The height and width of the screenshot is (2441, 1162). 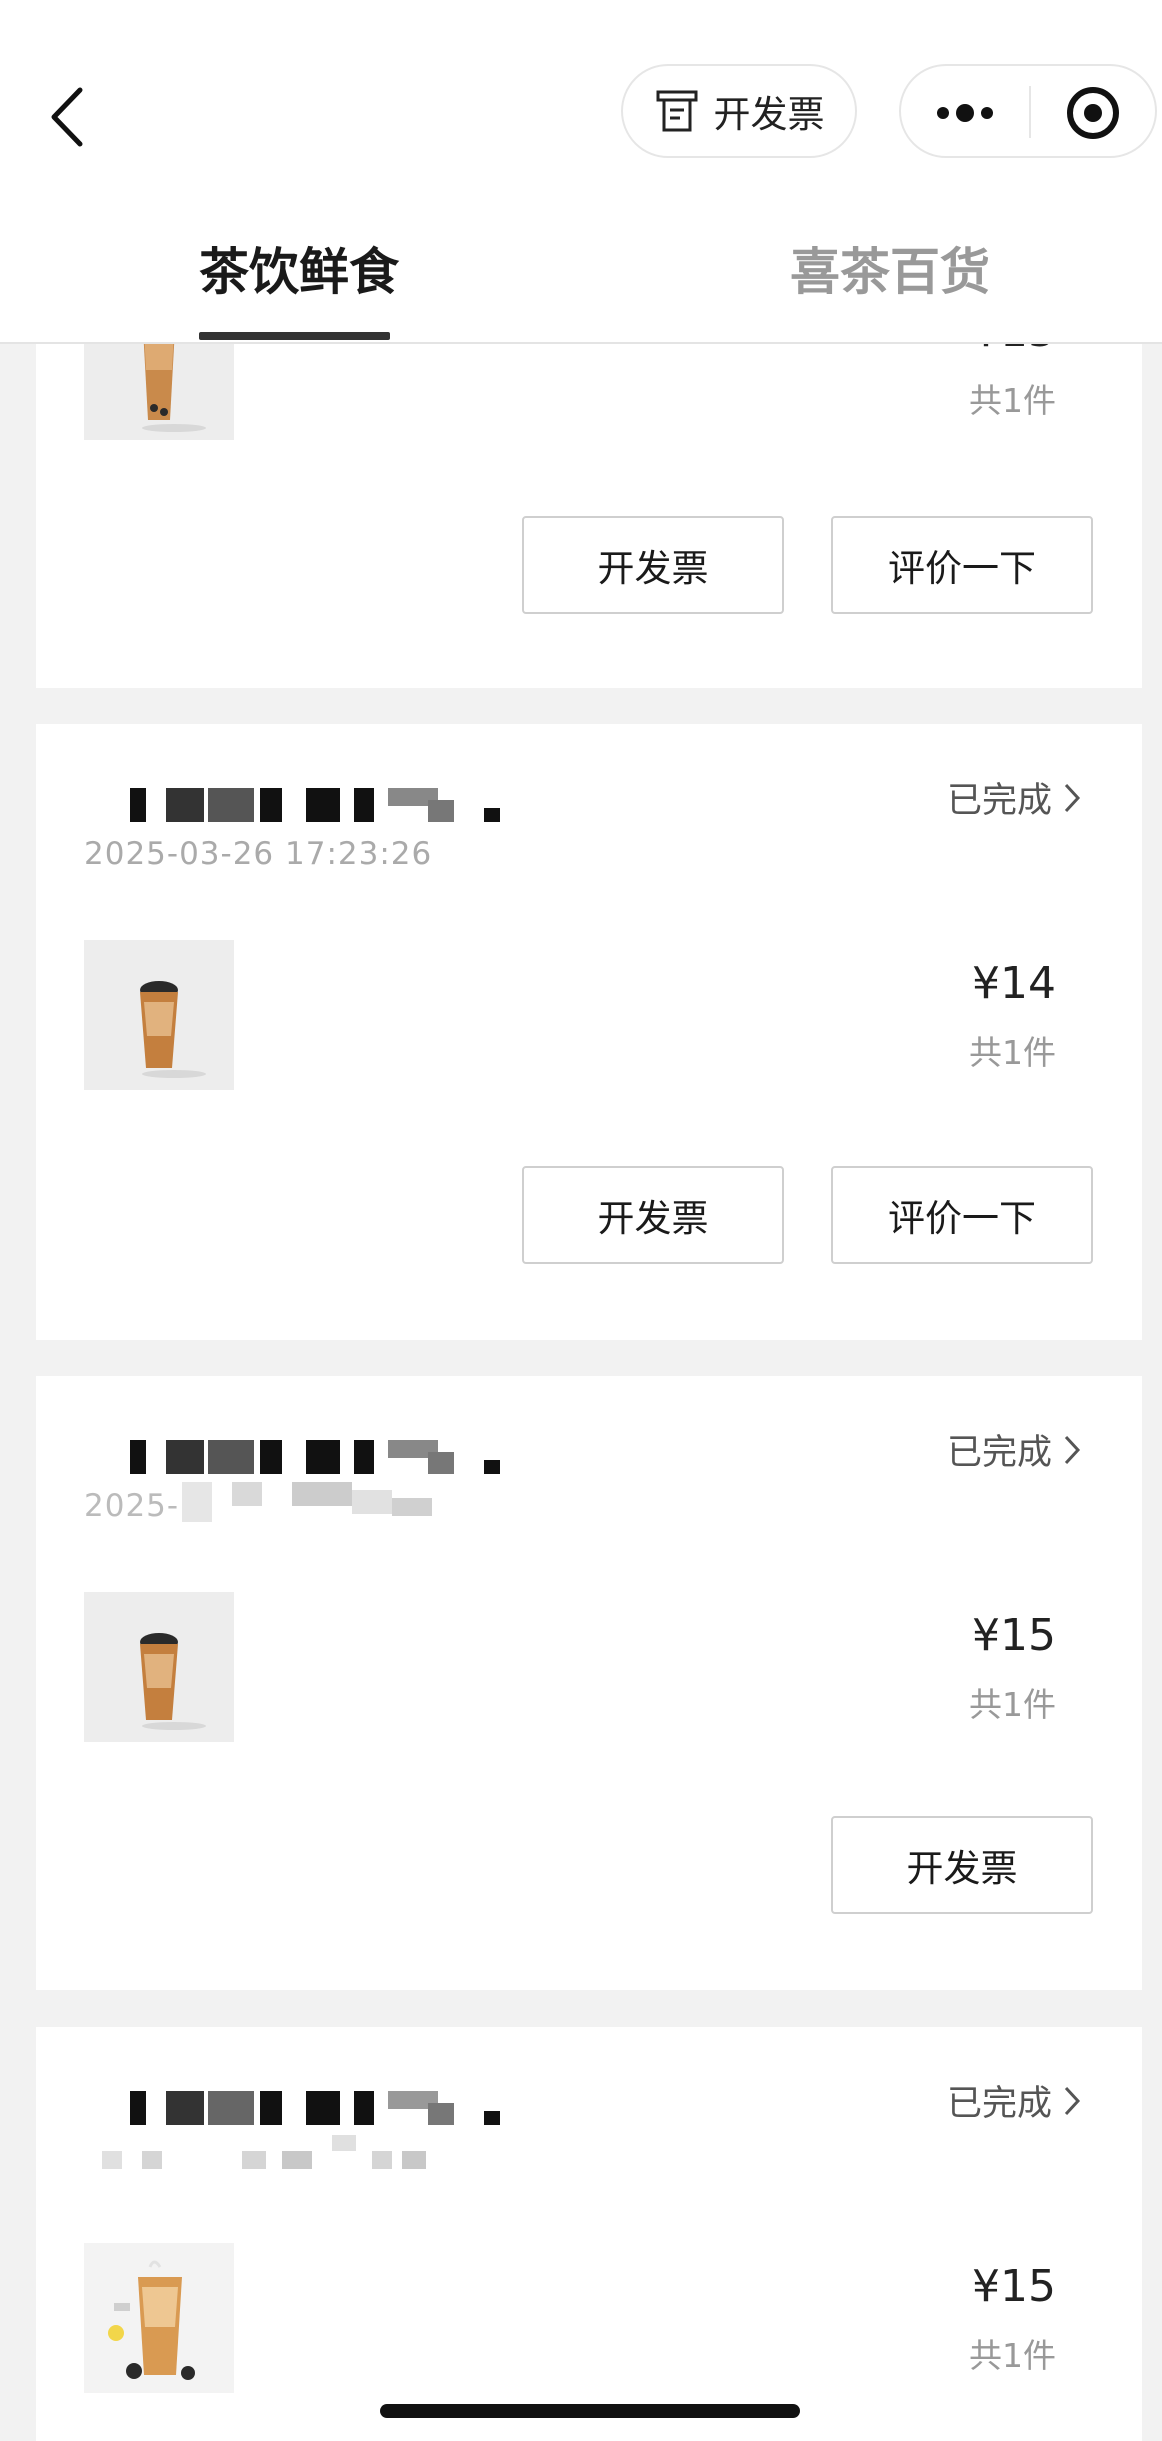 What do you see at coordinates (1014, 983) in the screenshot?
I see `order-price: ¥14` at bounding box center [1014, 983].